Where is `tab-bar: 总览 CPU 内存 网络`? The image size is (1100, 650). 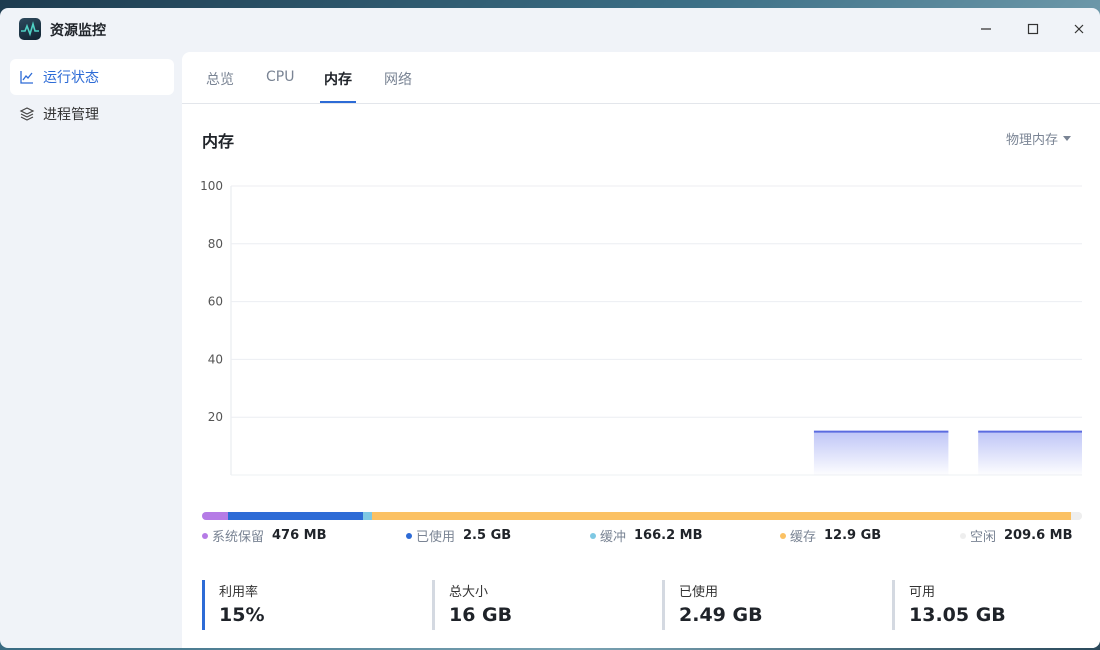
tab-bar: 总览 CPU 内存 网络 is located at coordinates (641, 78).